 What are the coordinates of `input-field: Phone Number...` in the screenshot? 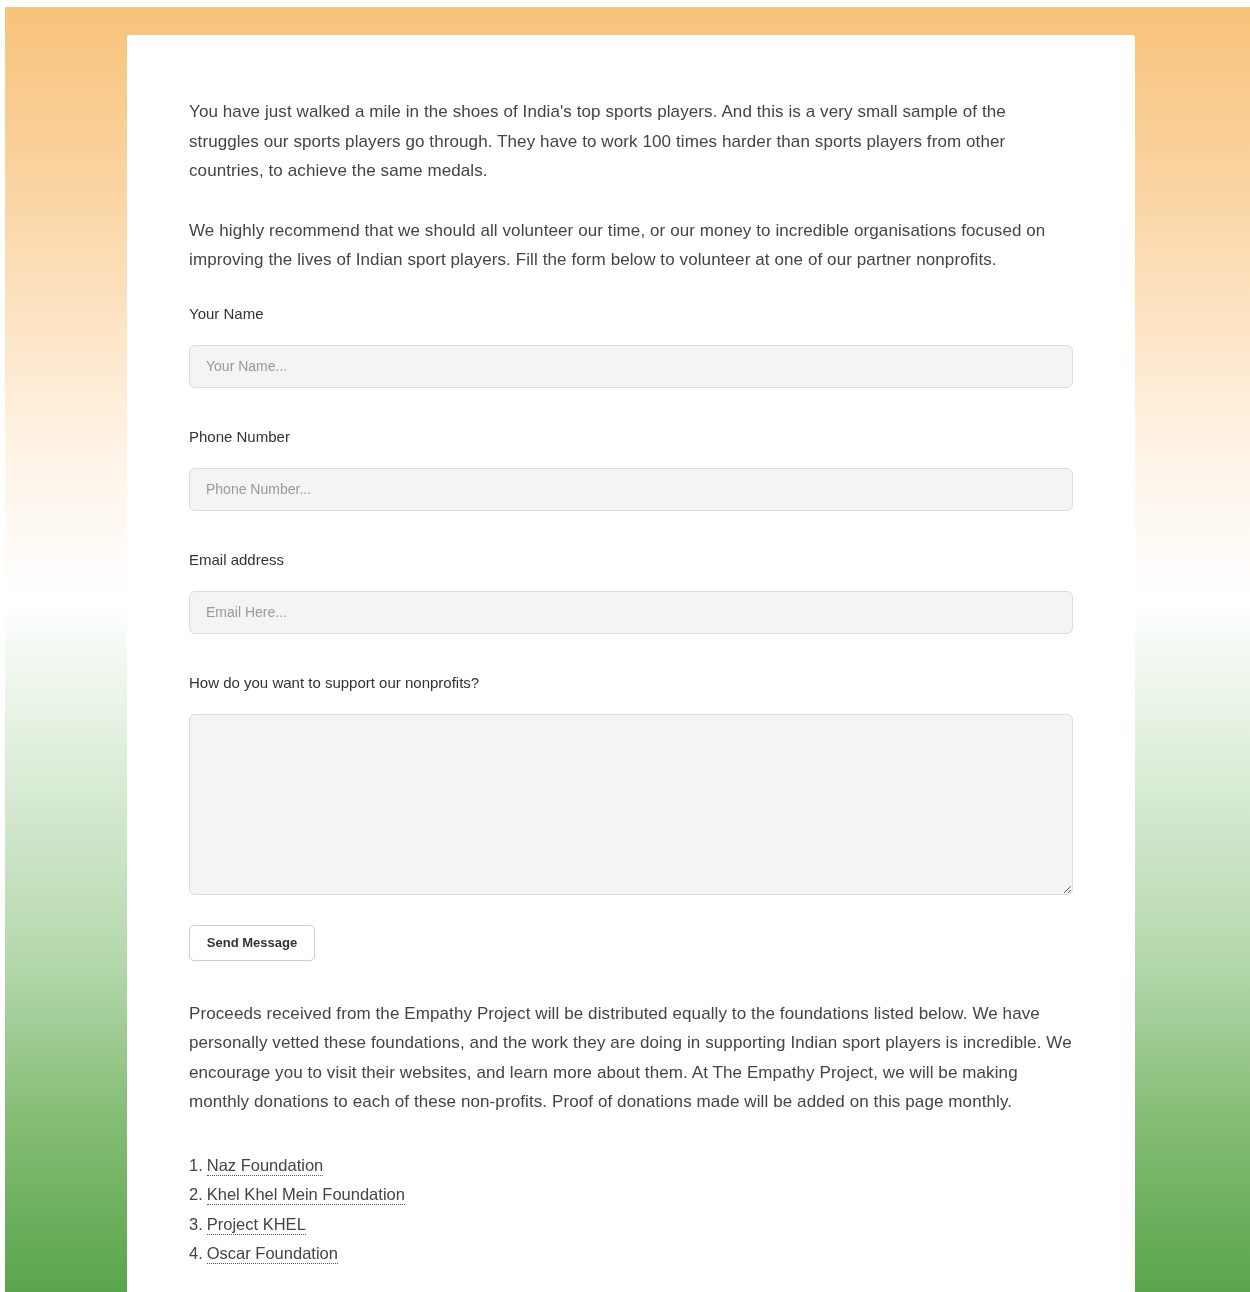 It's located at (631, 489).